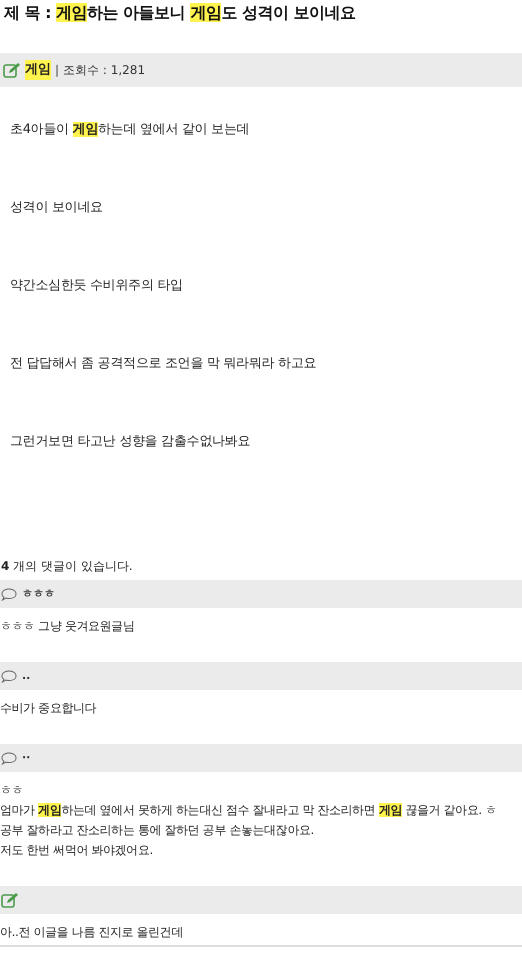 This screenshot has width=522, height=954. Describe the element at coordinates (249, 810) in the screenshot. I see `comment-text: 엄마가 게임하는데 옆에서 못하게 하는대신 점수 잘내라고 막 잔소리하면 게임 끊을거 같아요. ㅎ` at that location.